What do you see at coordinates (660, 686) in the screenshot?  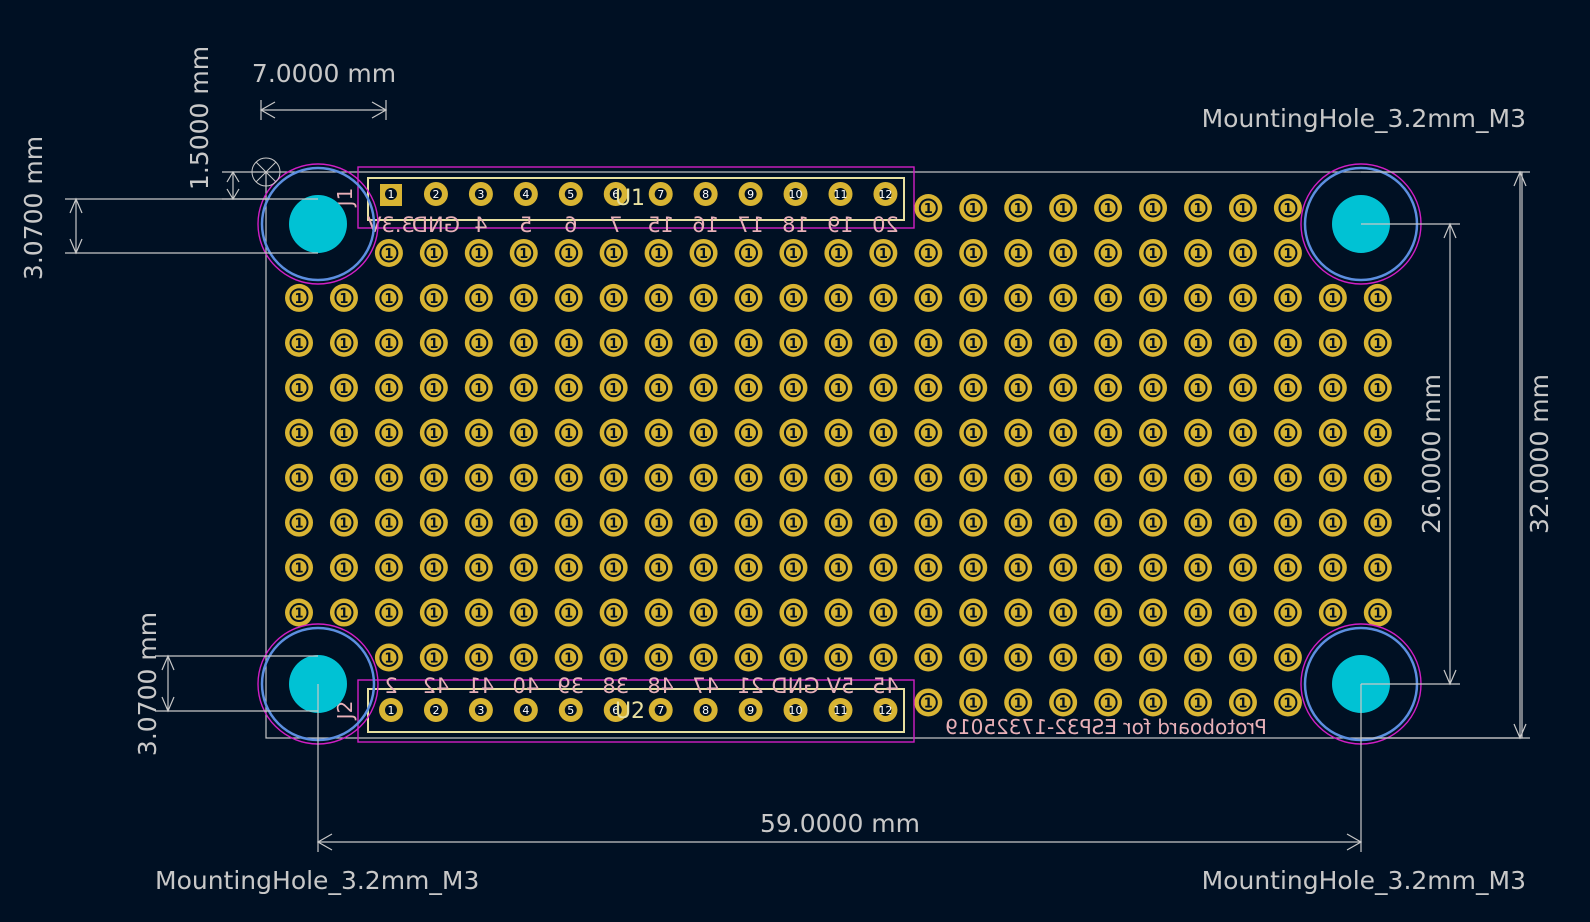 I see `pin-name-label: 48` at bounding box center [660, 686].